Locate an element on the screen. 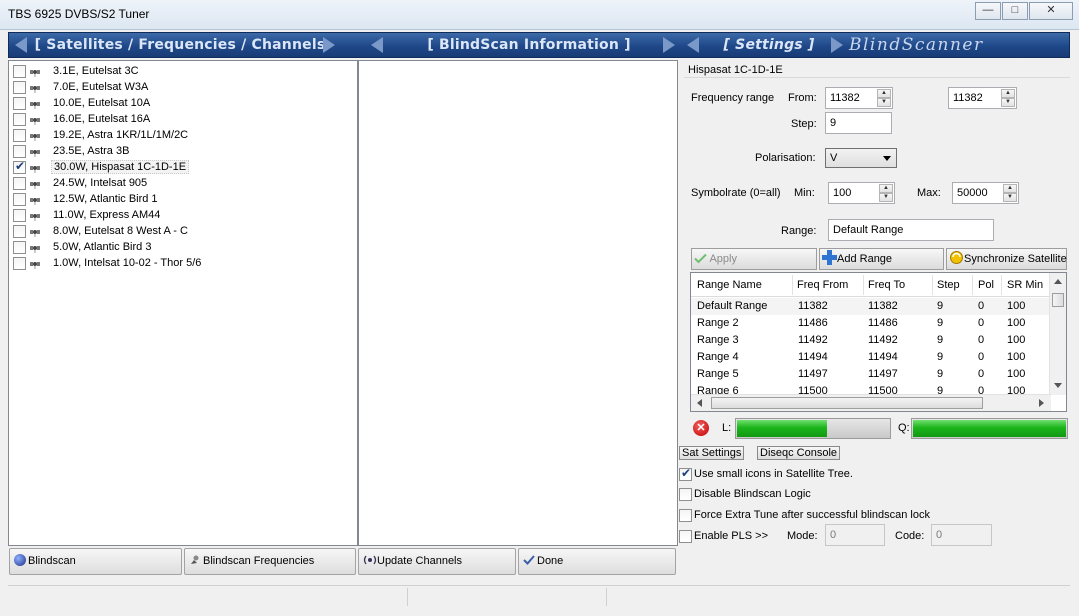 The width and height of the screenshot is (1079, 616). symbolrate-min-spinner: ▲ ▼ is located at coordinates (886, 193).